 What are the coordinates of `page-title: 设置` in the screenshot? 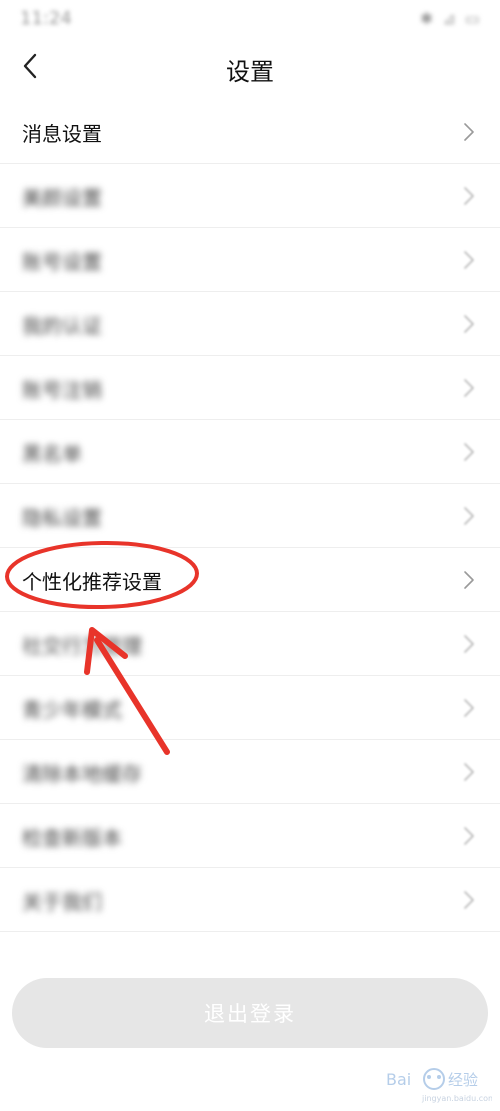 It's located at (250, 72).